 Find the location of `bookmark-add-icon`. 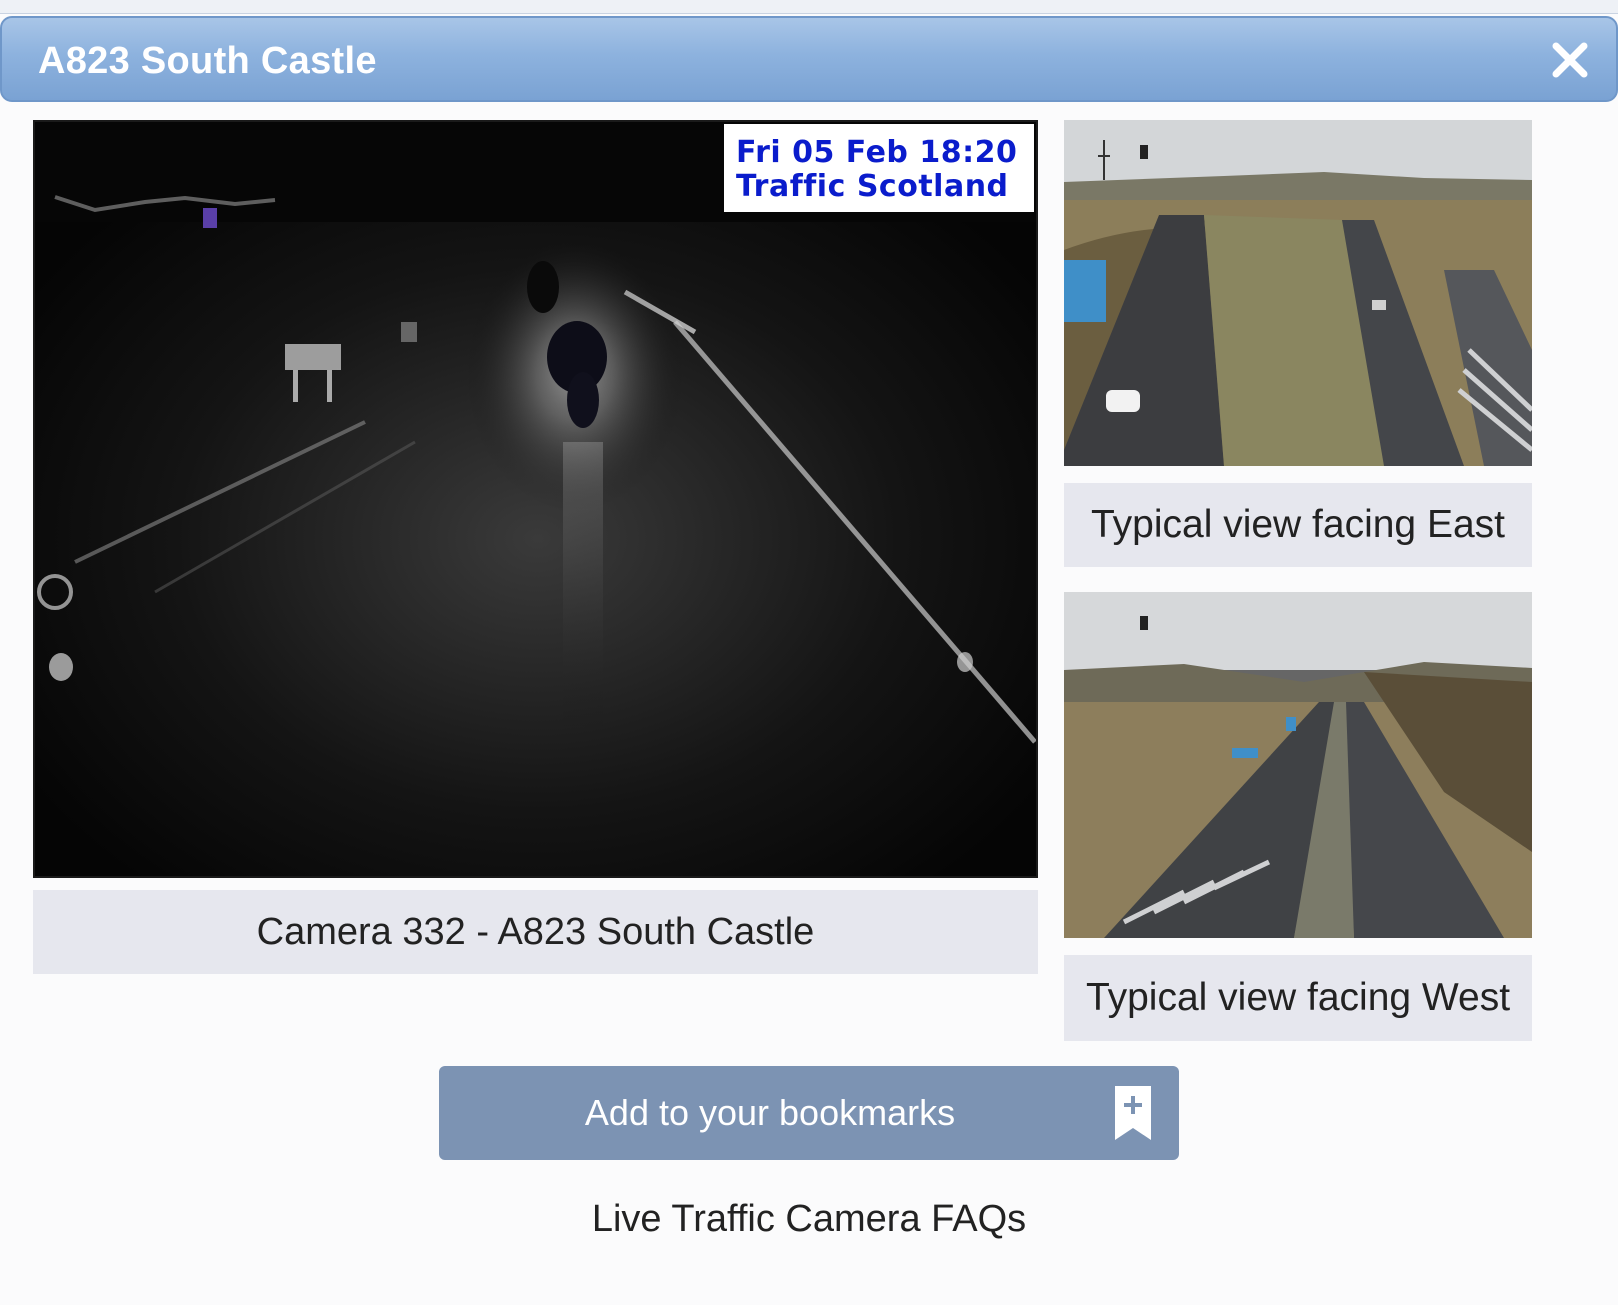

bookmark-add-icon is located at coordinates (1133, 1113).